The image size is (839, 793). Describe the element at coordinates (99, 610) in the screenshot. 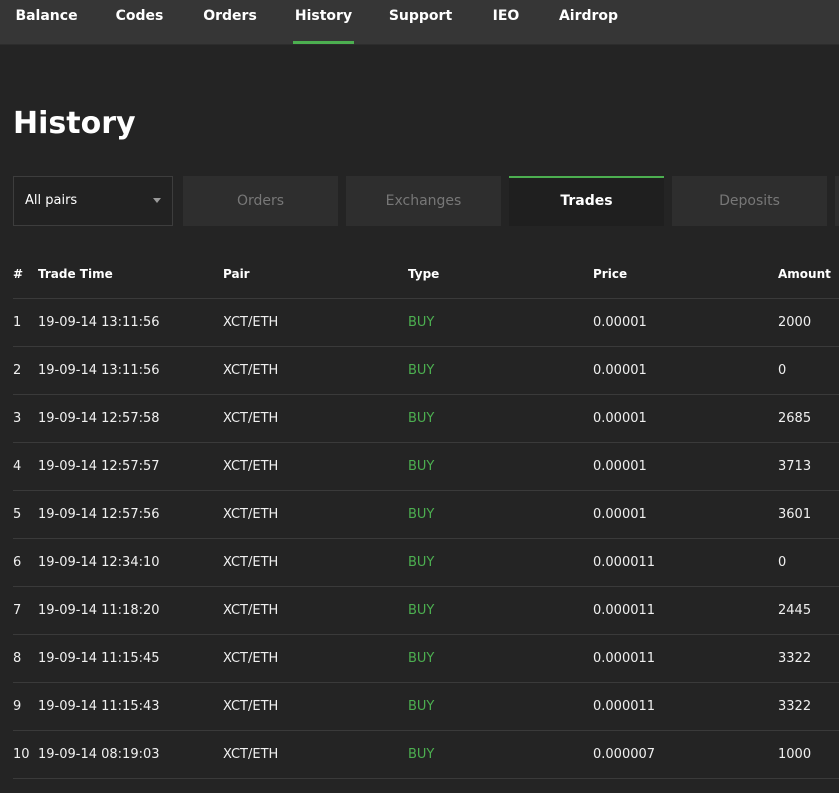

I see `cell-trade-time: 19-09-14 11:18:20` at that location.